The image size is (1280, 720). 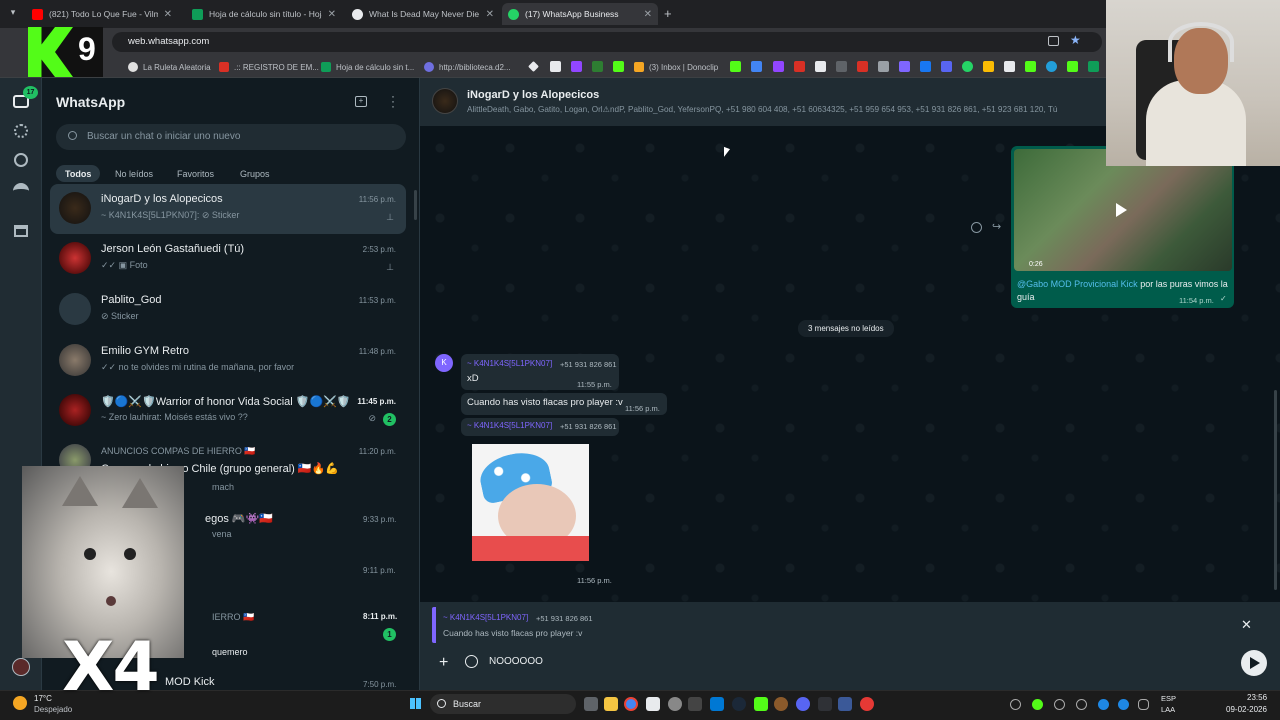 I want to click on chat-scrollbar, so click(x=1275, y=490).